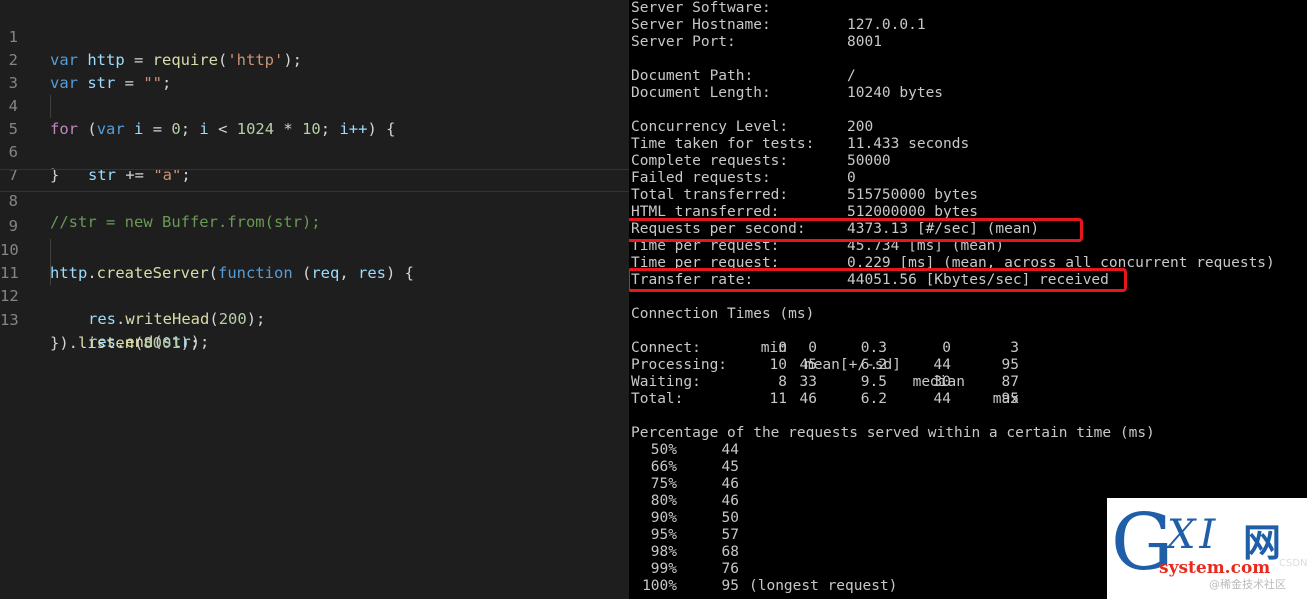  What do you see at coordinates (873, 348) in the screenshot?
I see `table-cell: 0.3` at bounding box center [873, 348].